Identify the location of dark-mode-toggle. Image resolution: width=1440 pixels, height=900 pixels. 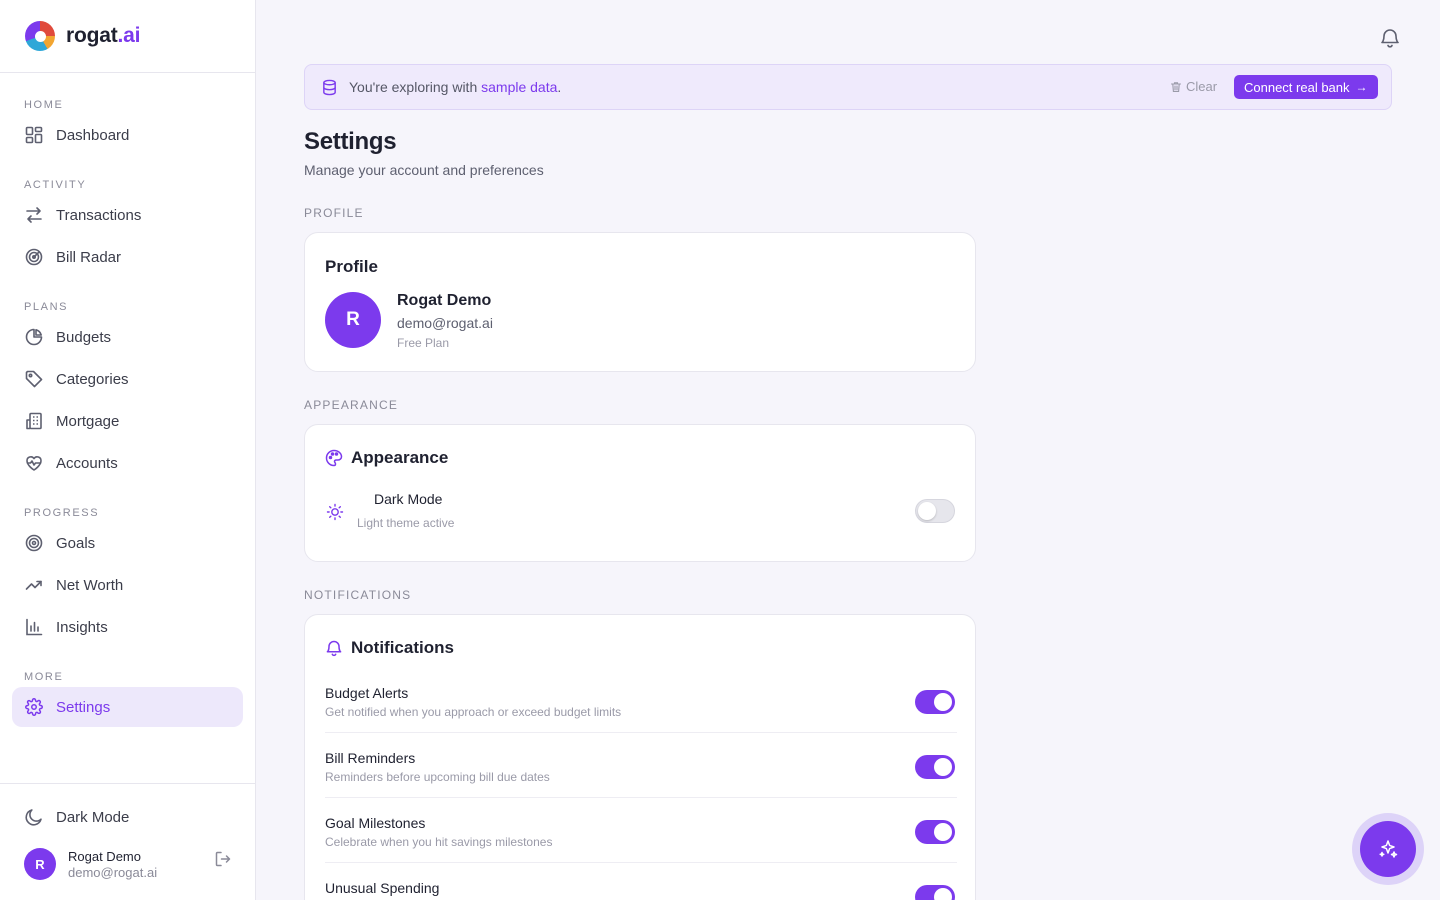
(935, 511).